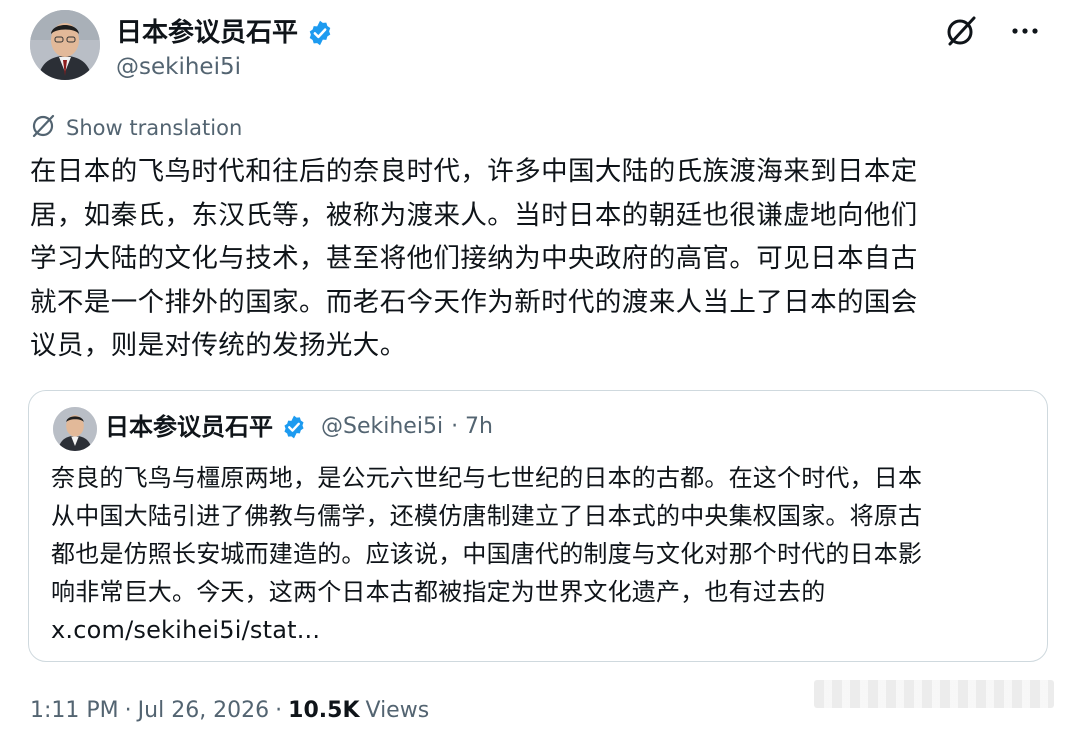 This screenshot has width=1080, height=732. I want to click on author-avatar, so click(65, 45).